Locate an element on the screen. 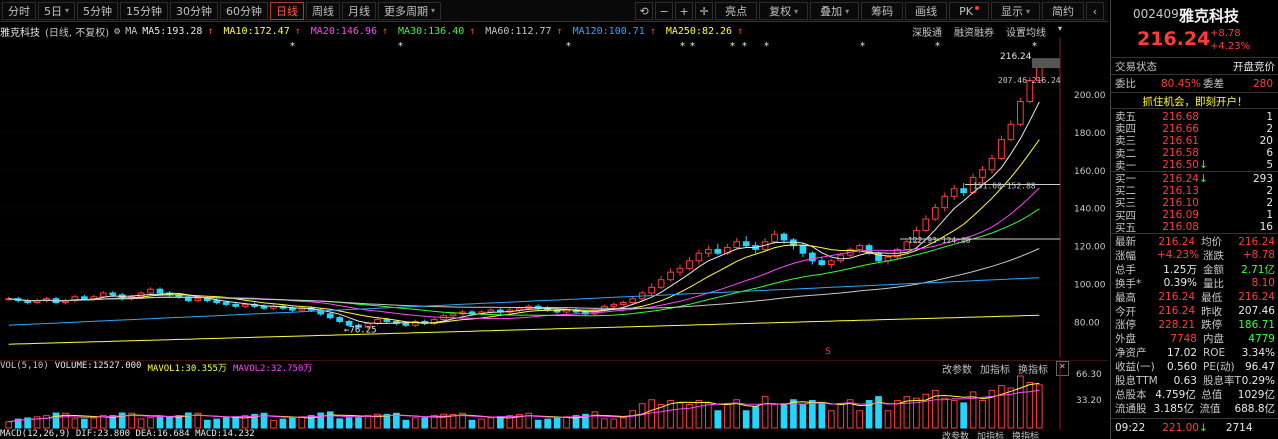 This screenshot has width=1278, height=439. zoom-out-icon: − is located at coordinates (664, 11).